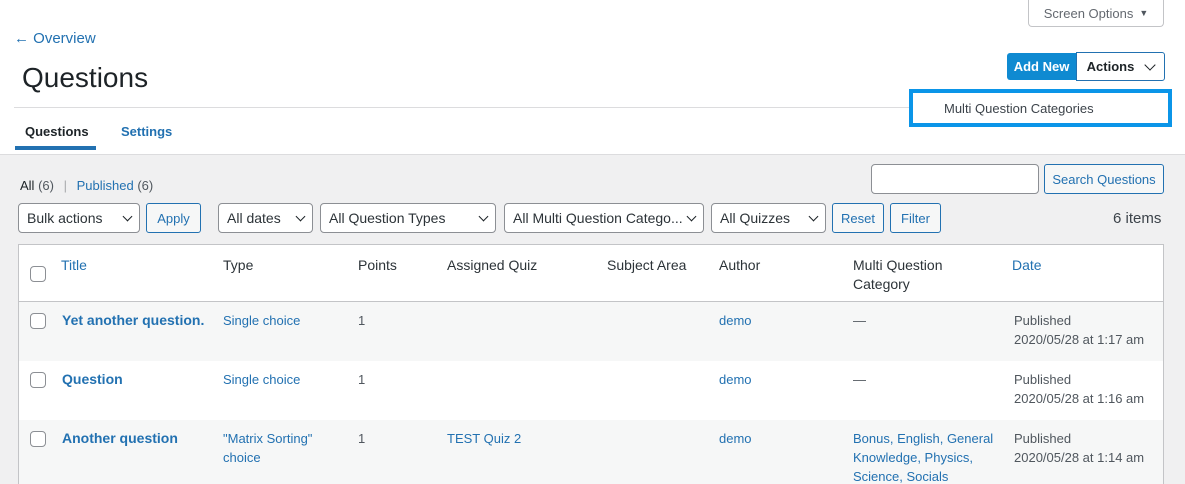  Describe the element at coordinates (55, 38) in the screenshot. I see `back-to-overview-link: ← Overview` at that location.